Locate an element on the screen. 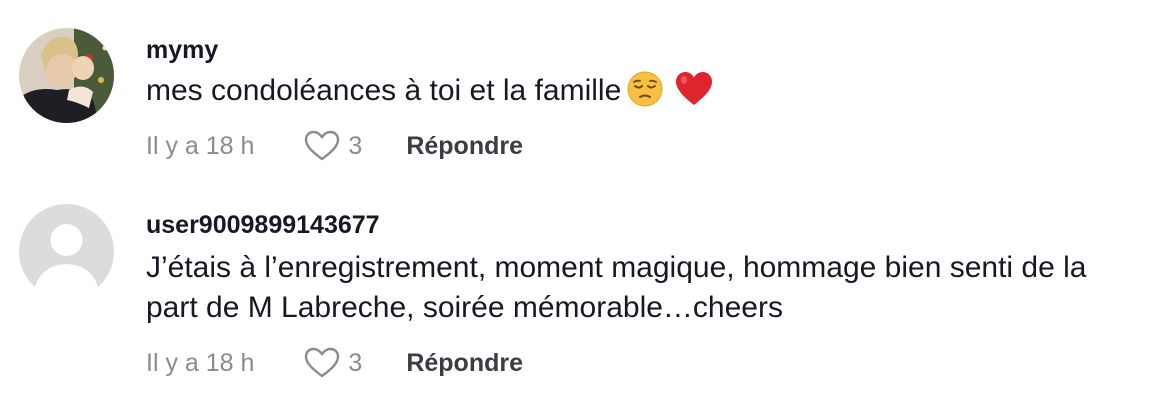 Image resolution: width=1172 pixels, height=400 pixels. pensive-face-emoji-icon is located at coordinates (645, 94).